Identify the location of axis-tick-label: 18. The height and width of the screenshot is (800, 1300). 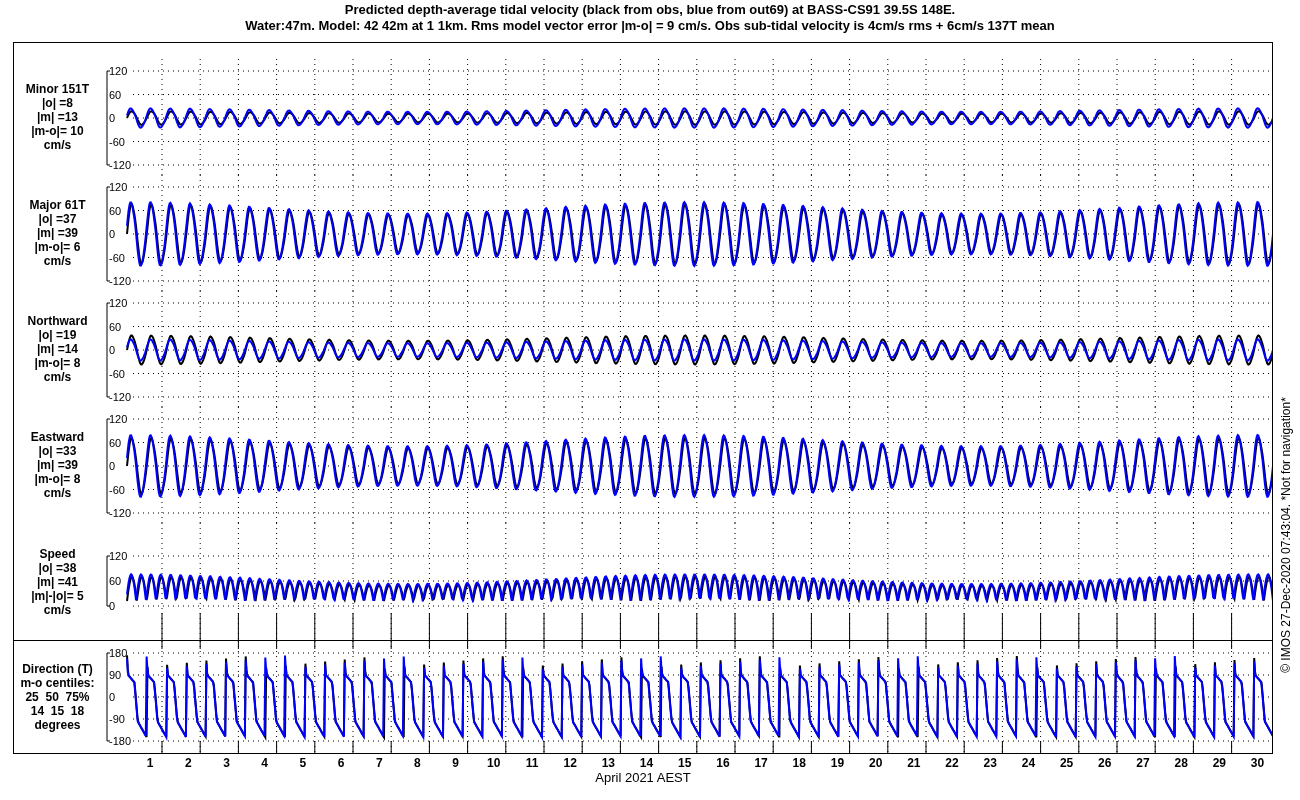
(799, 763).